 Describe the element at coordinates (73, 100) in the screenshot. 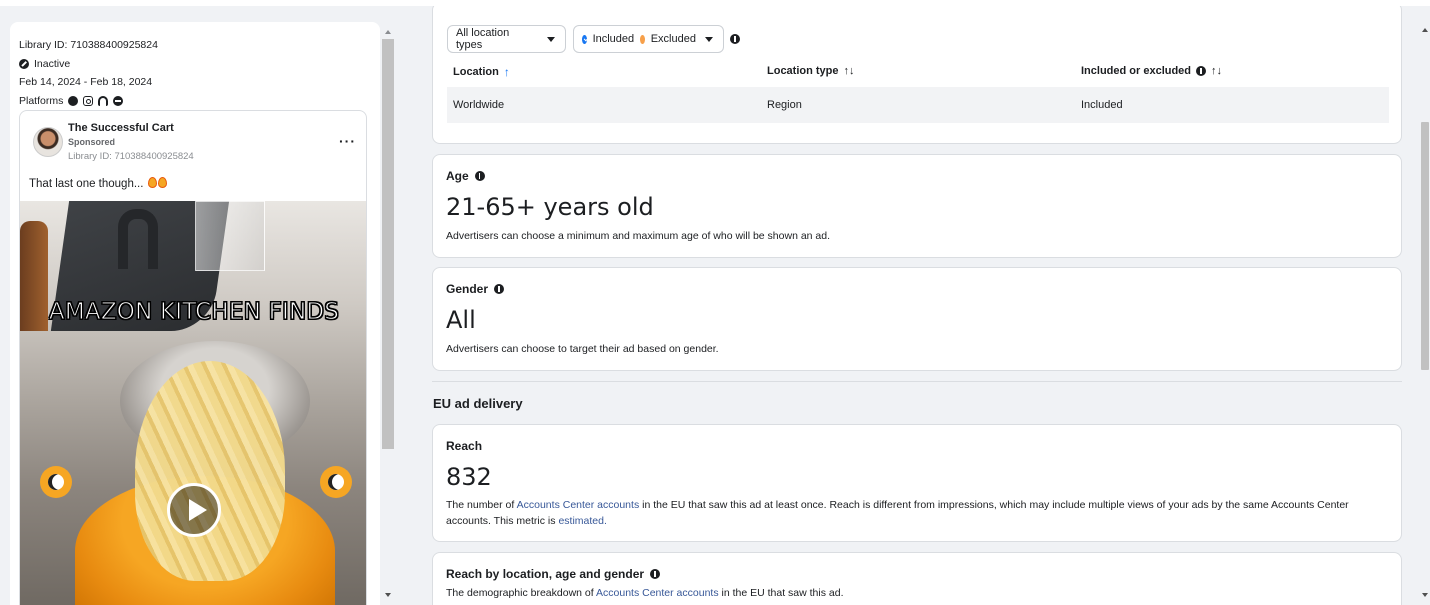

I see `facebook-icon` at that location.